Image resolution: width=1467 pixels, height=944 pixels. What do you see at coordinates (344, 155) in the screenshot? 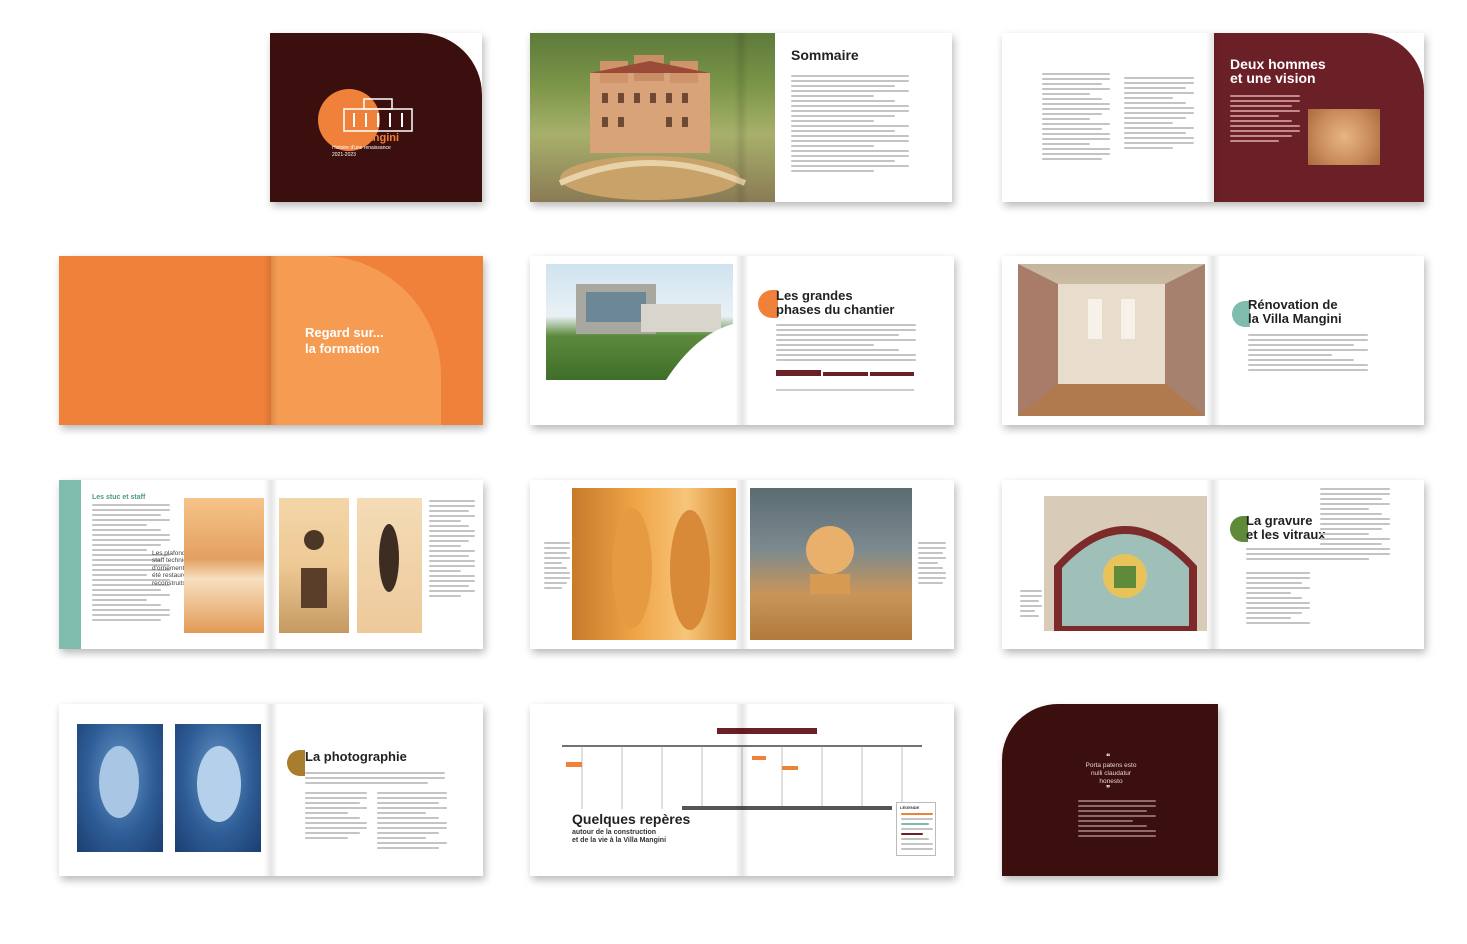
I see `cover-years: 2021-2023` at bounding box center [344, 155].